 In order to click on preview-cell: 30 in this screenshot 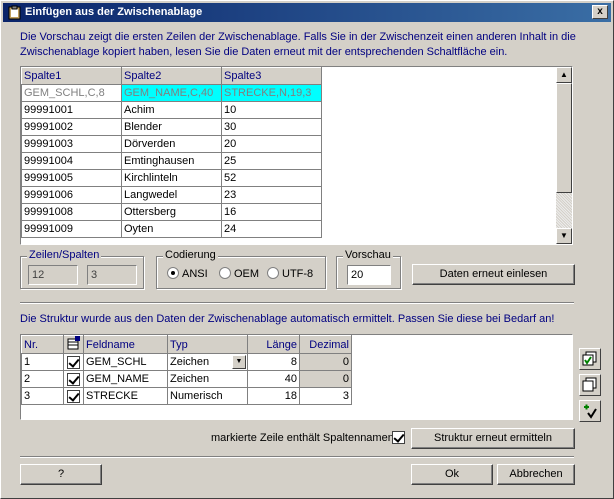, I will do `click(271, 127)`.